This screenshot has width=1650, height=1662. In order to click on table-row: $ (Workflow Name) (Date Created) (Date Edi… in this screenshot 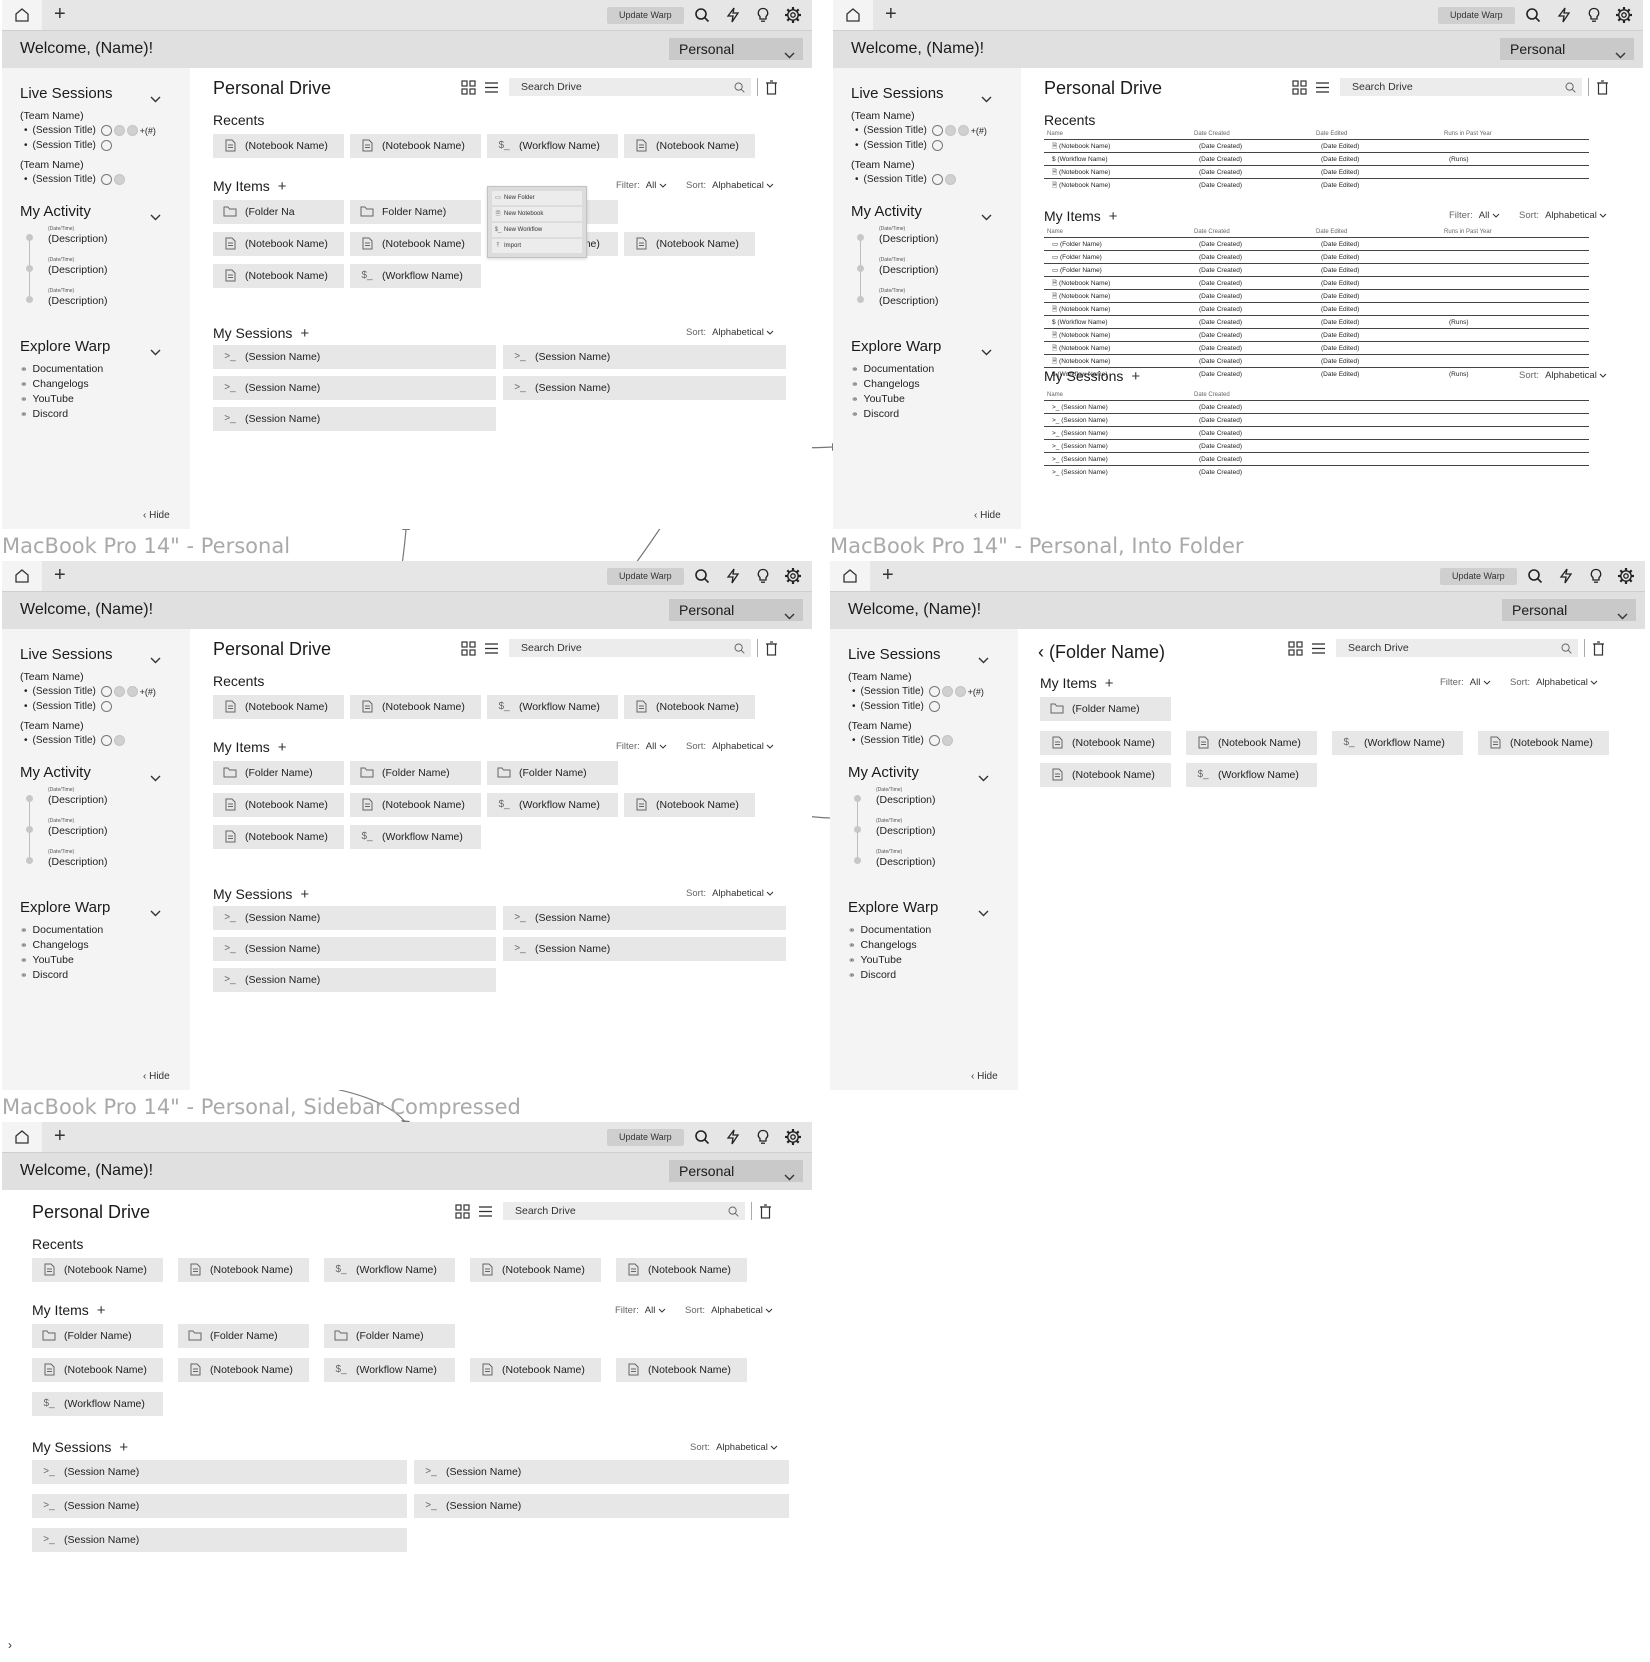, I will do `click(1316, 322)`.